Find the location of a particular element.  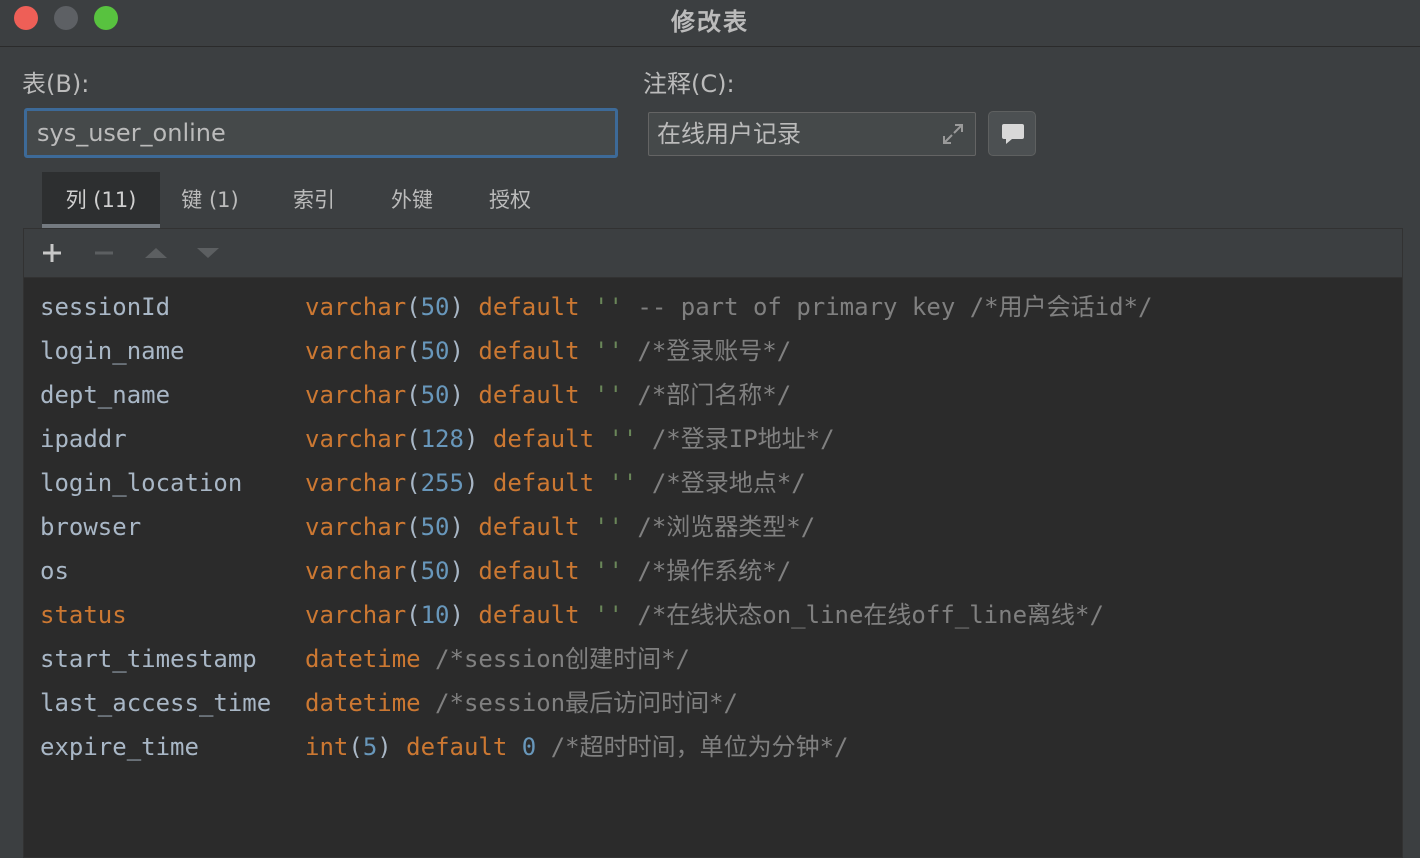

column-name: sessionId is located at coordinates (105, 307).